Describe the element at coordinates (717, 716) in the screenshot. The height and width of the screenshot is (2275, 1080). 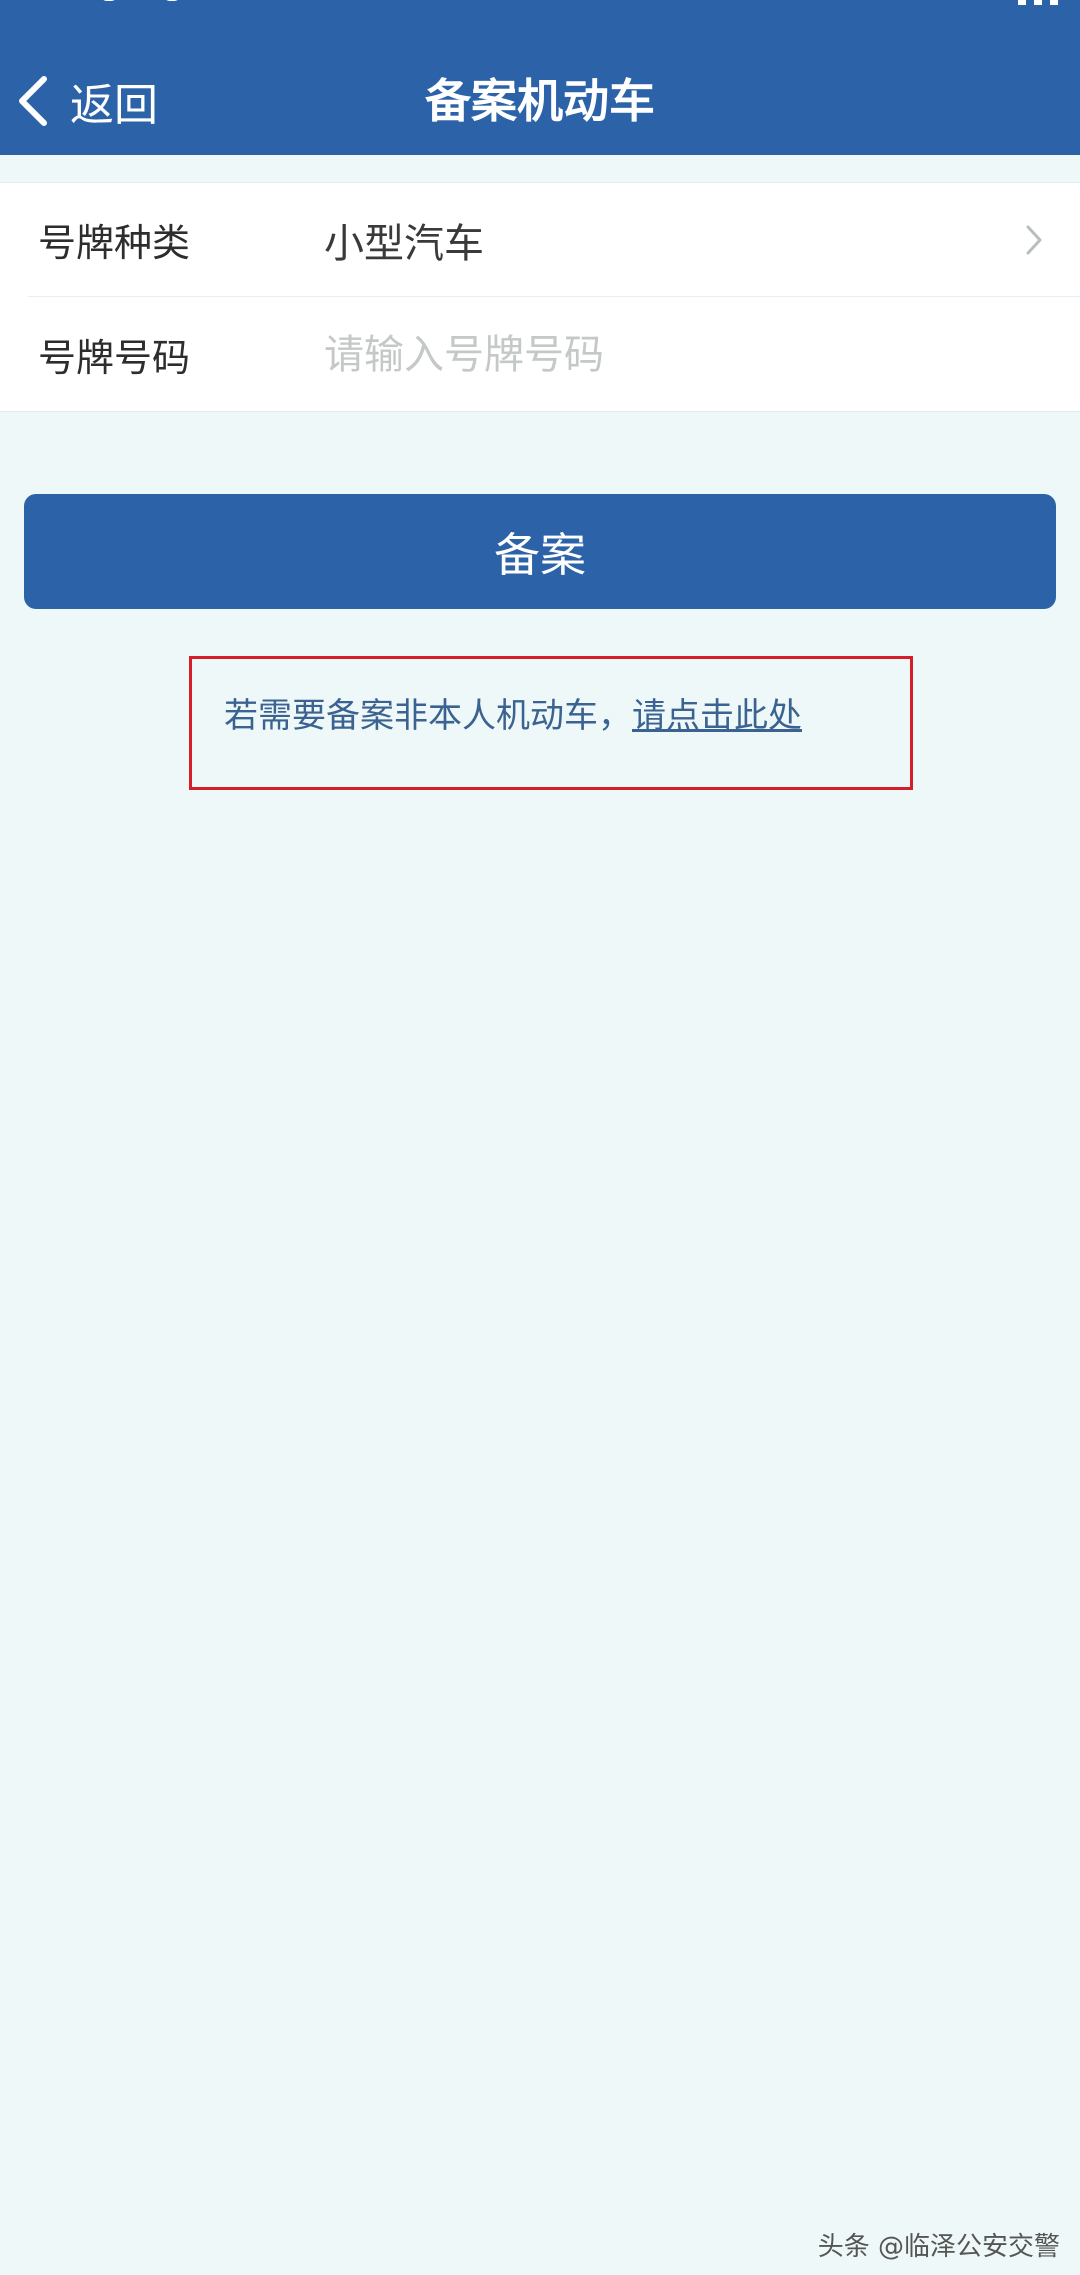
I see `other-vehicle-link: 请点击此处` at that location.